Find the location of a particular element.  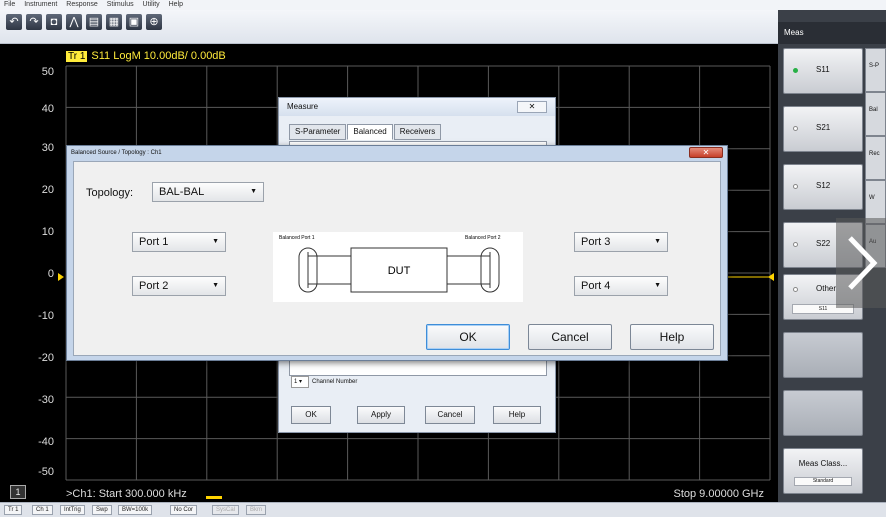

status-trigger: IntTrig is located at coordinates (72, 510).